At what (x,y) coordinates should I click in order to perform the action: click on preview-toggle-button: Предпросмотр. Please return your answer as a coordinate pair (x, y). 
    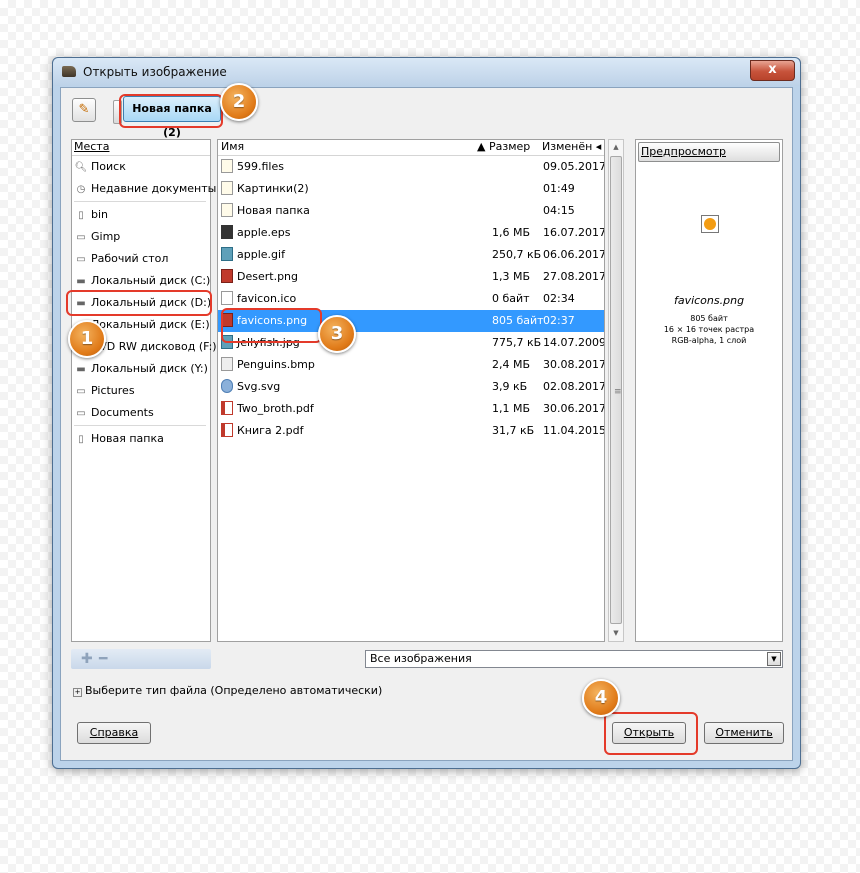
    Looking at the image, I should click on (709, 152).